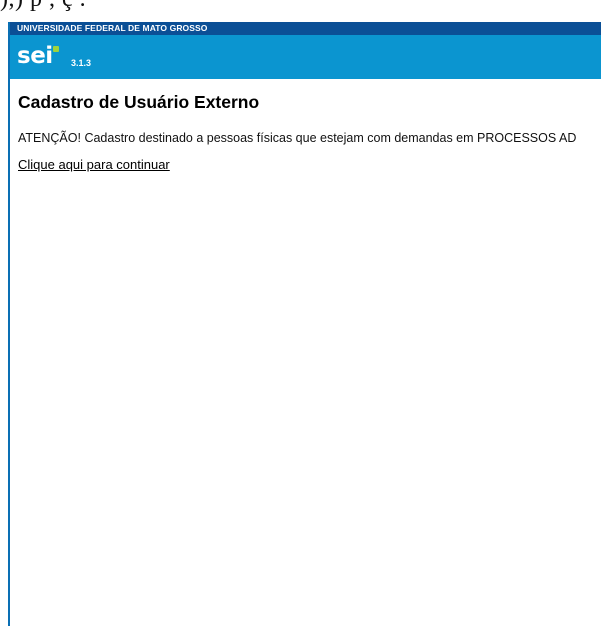 The width and height of the screenshot is (601, 626). I want to click on organization-name: UNIVERSIDADE FEDERAL DE MATO GROSSO, so click(112, 28).